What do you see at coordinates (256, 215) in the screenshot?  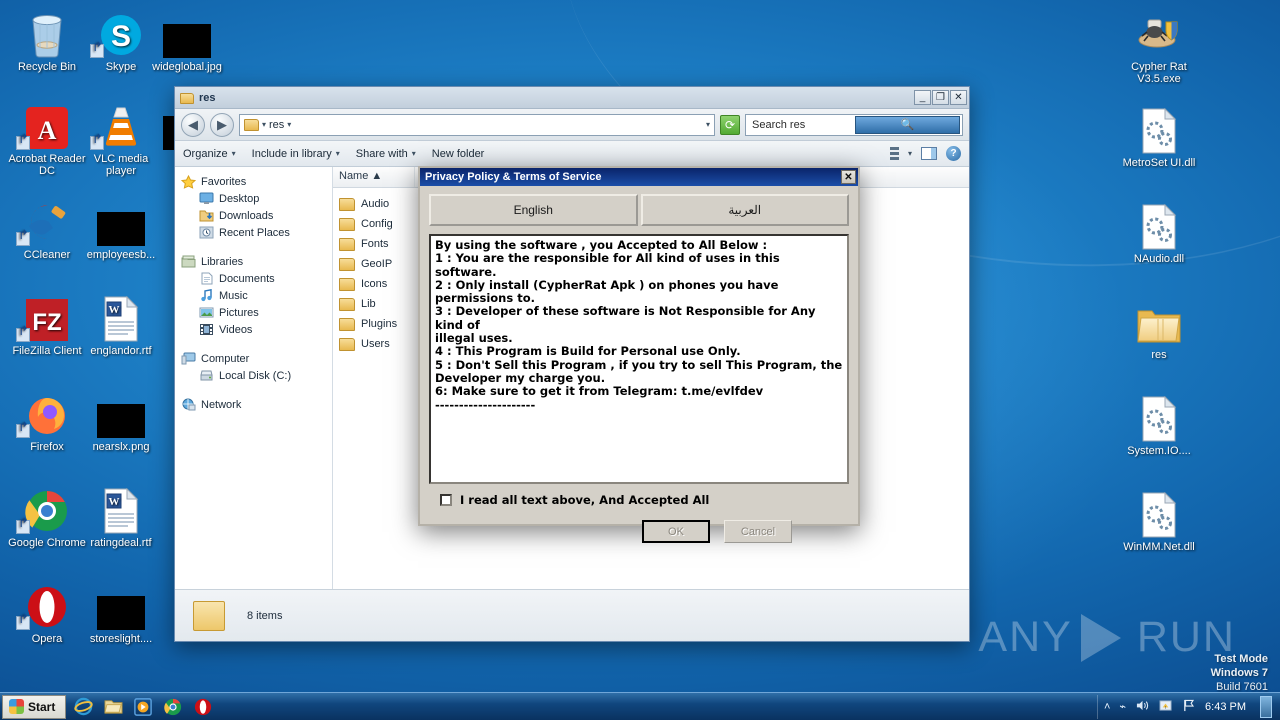 I see `nav-item-downloads: Downloads` at bounding box center [256, 215].